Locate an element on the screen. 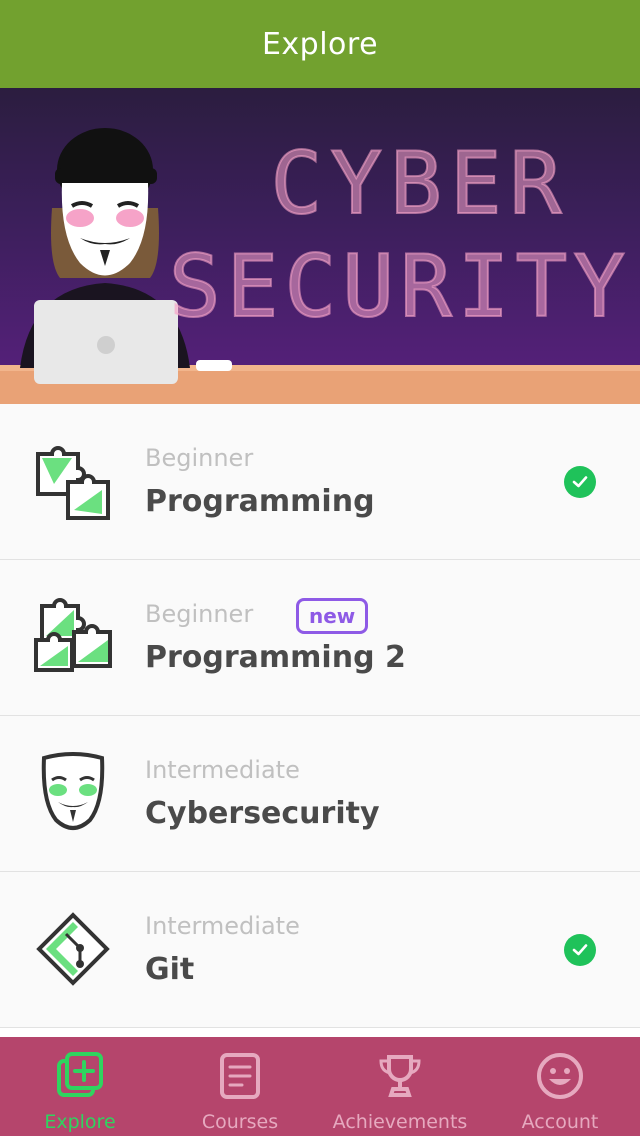  new-badge: new is located at coordinates (332, 616).